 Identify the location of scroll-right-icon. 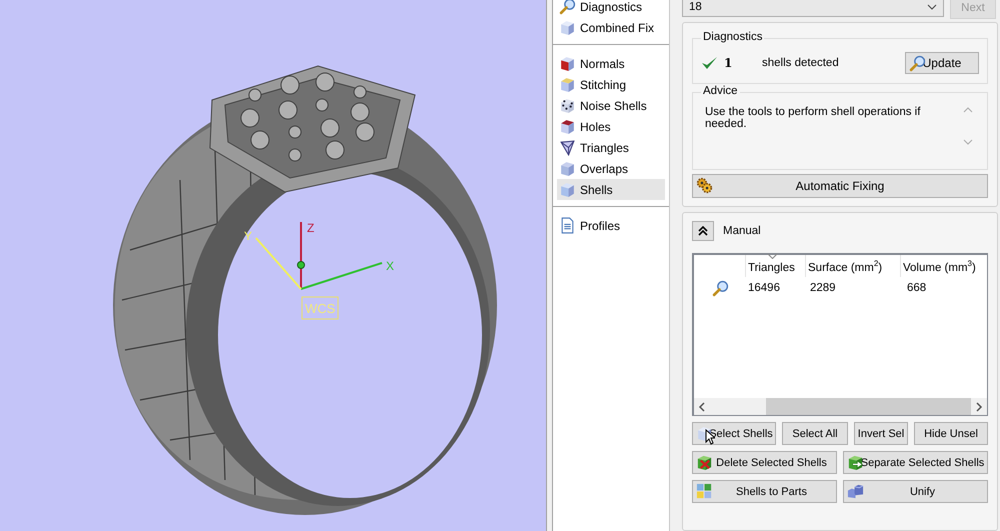
(979, 407).